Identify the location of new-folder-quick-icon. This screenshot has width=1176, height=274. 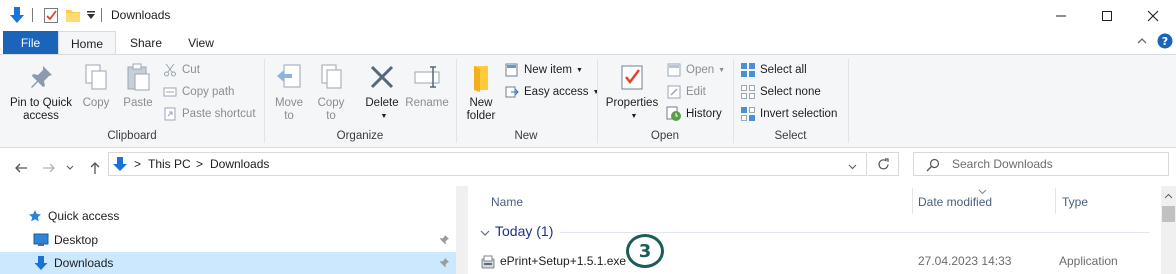
(73, 16).